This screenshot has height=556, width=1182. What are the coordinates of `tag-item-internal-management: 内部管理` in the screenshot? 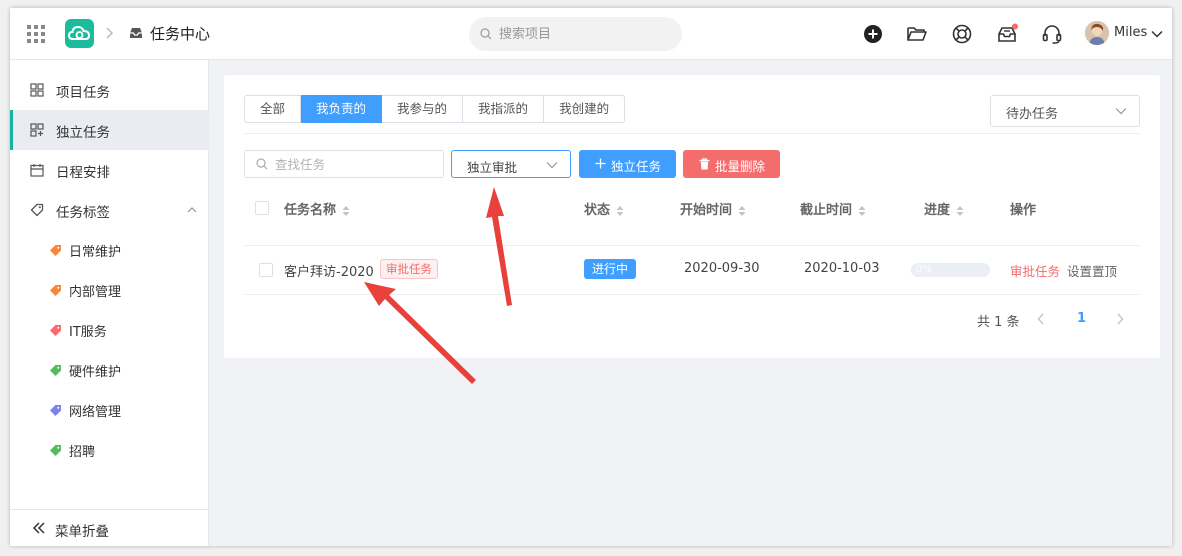 It's located at (109, 290).